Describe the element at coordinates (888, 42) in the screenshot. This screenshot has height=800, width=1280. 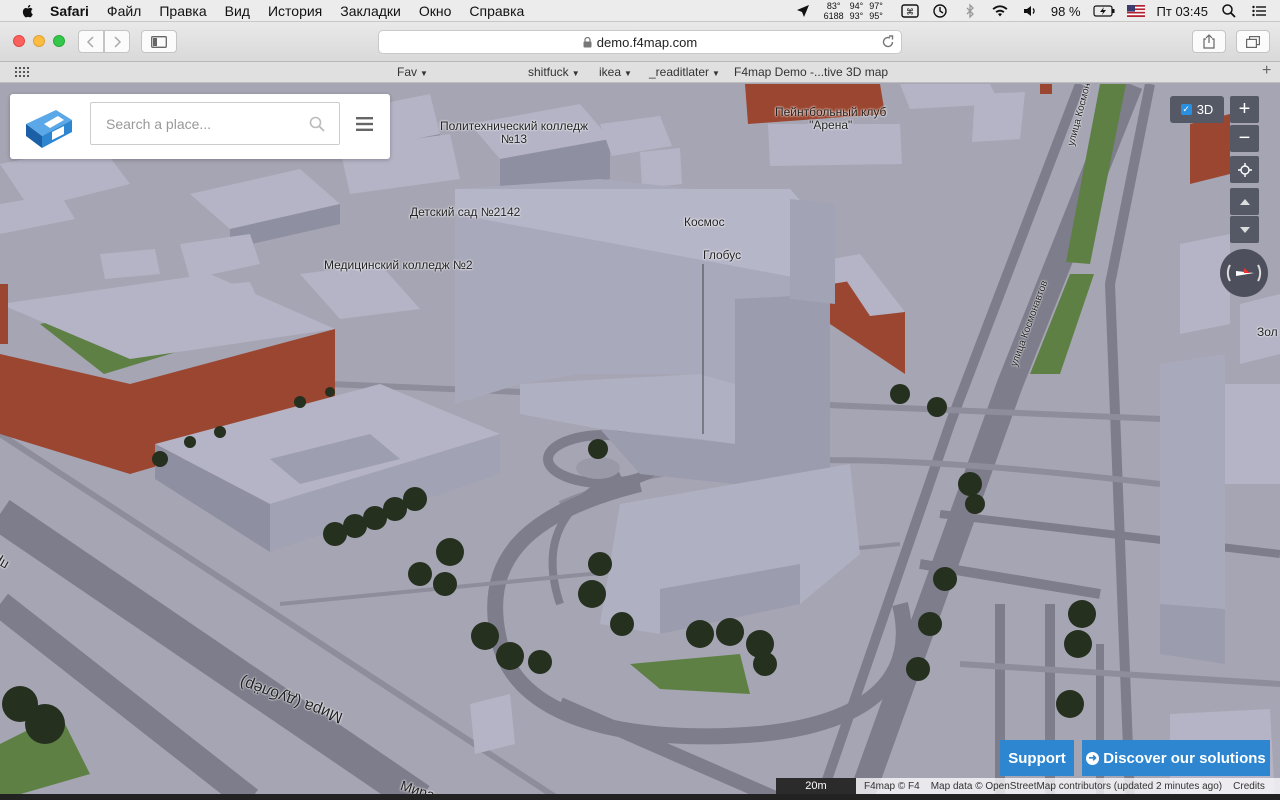
I see `reload-icon` at that location.